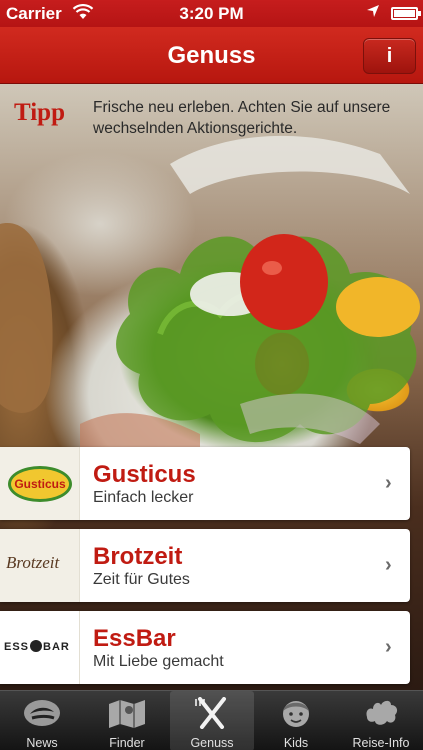 This screenshot has width=423, height=750. I want to click on europe-map-icon, so click(381, 713).